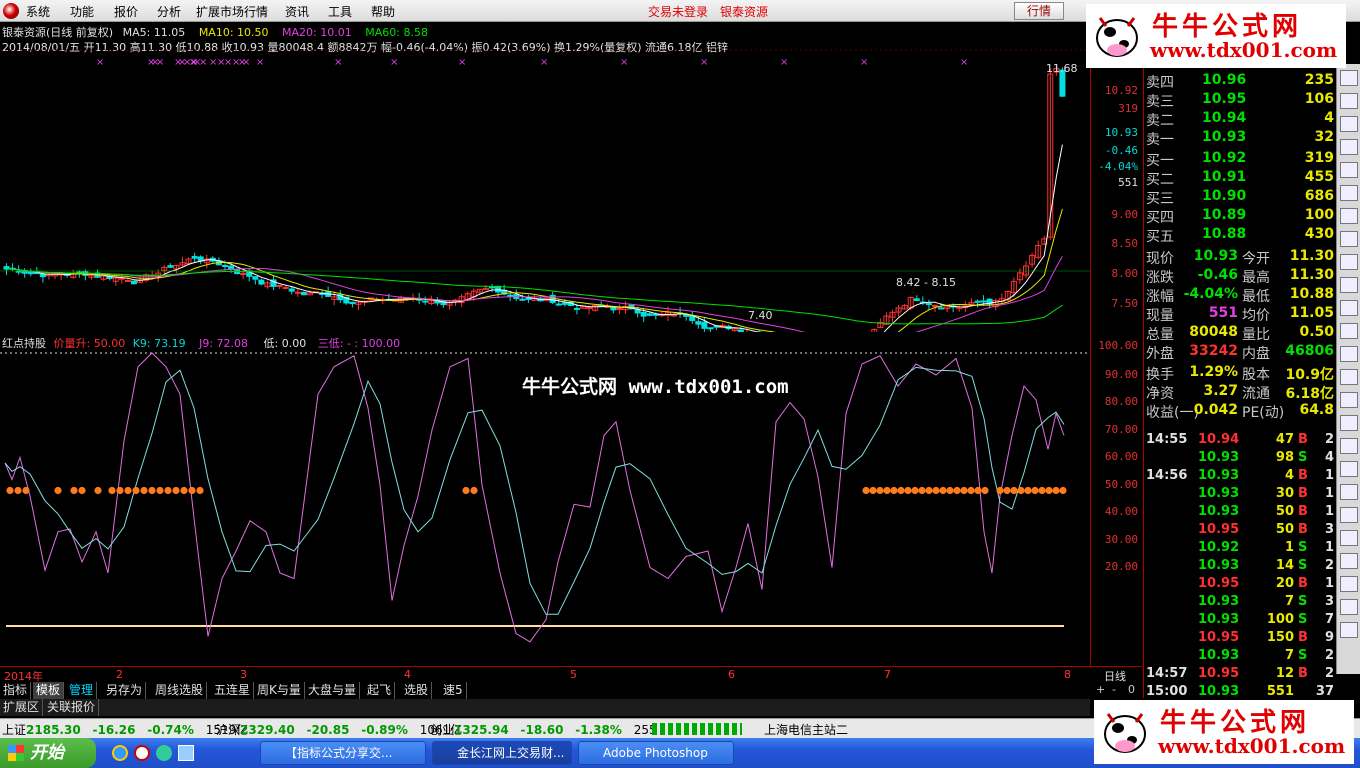 This screenshot has height=768, width=1360. I want to click on day-icon, so click(1349, 561).